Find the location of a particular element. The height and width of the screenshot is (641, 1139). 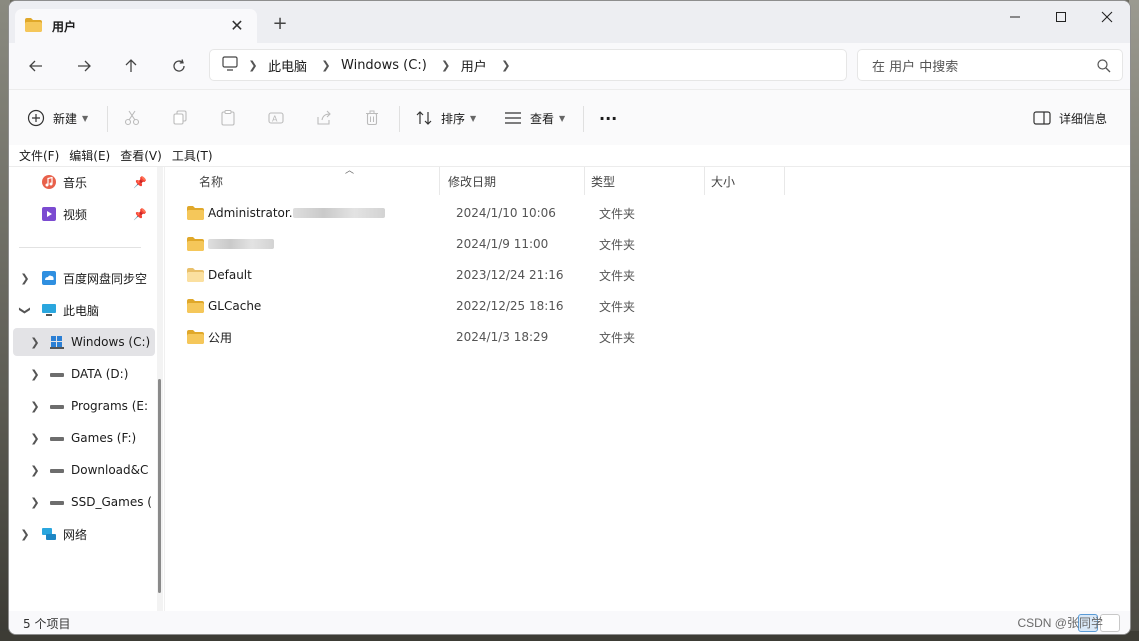

network-icon is located at coordinates (49, 534).